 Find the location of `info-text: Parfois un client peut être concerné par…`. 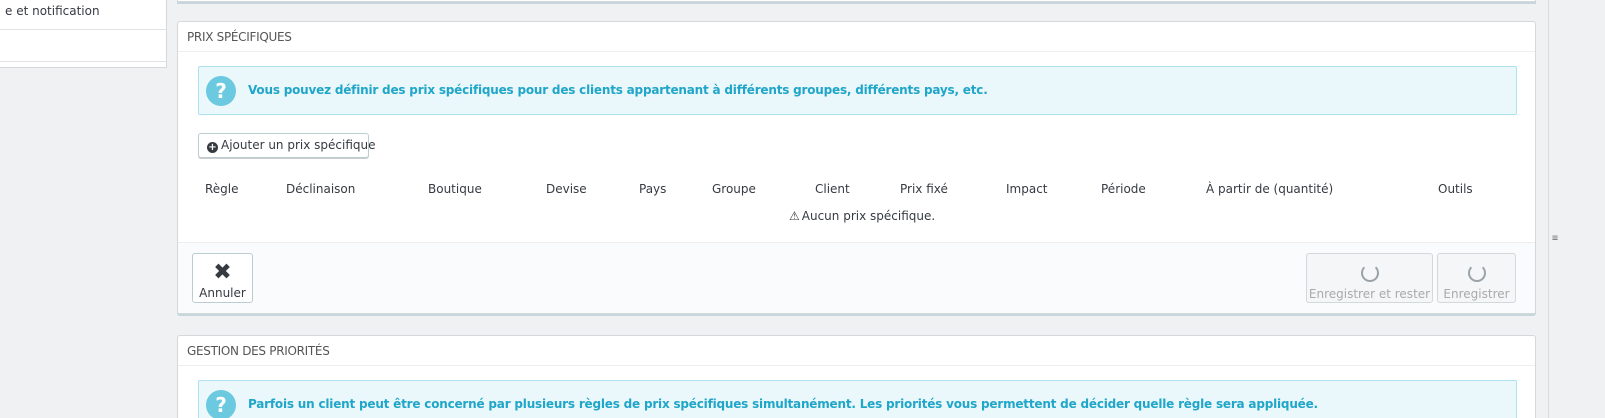

info-text: Parfois un client peut être concerné par… is located at coordinates (783, 404).